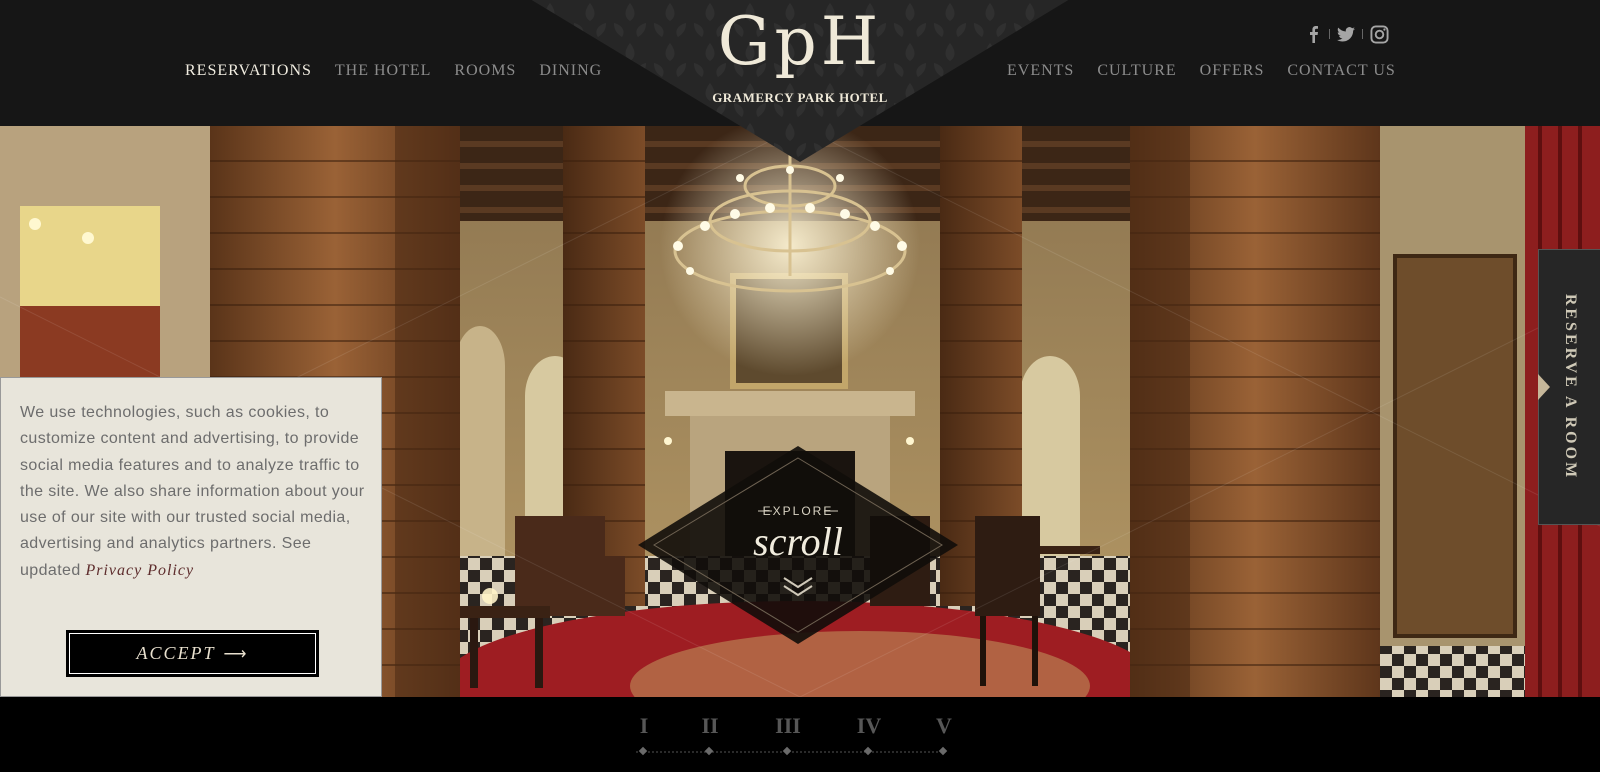 The height and width of the screenshot is (772, 1600). Describe the element at coordinates (248, 71) in the screenshot. I see `nav-reservations: RESERVATIONS` at that location.